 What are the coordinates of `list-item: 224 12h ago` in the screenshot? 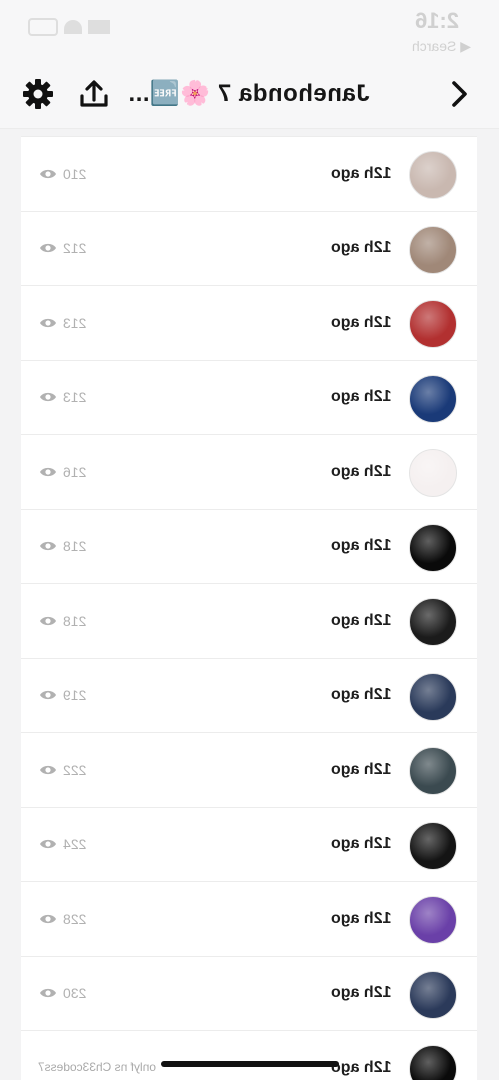 It's located at (249, 844).